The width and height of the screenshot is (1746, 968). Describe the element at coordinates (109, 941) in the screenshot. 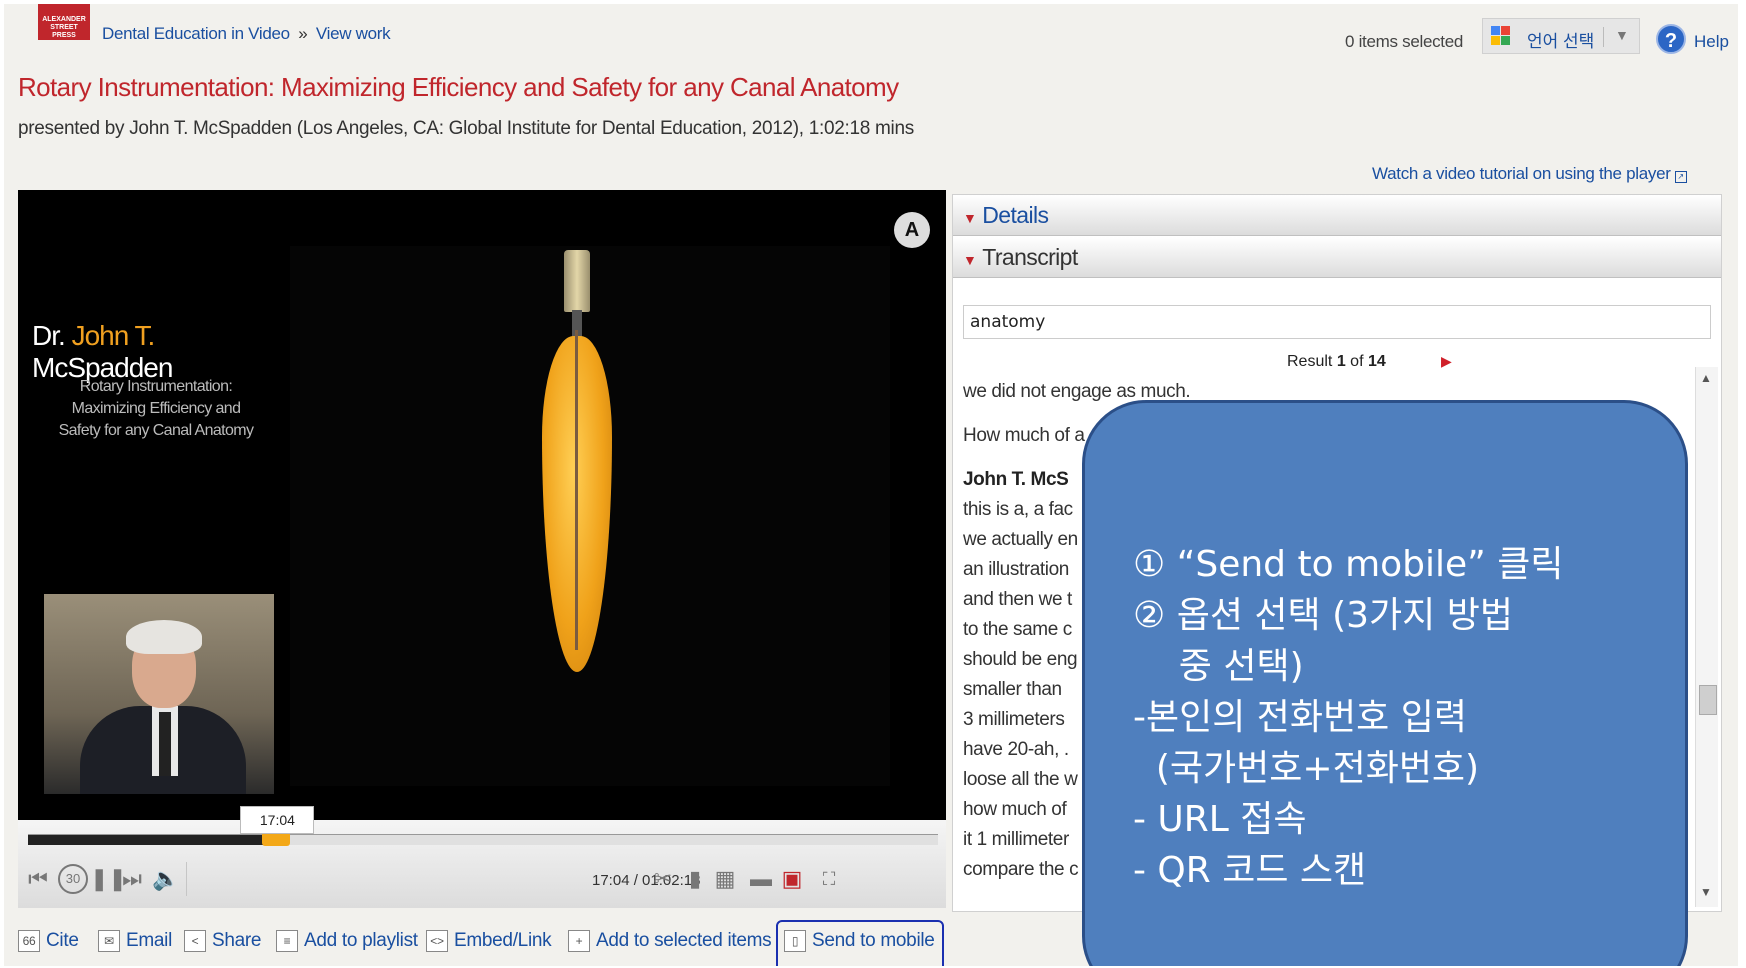

I see `envelope-icon: ✉` at that location.